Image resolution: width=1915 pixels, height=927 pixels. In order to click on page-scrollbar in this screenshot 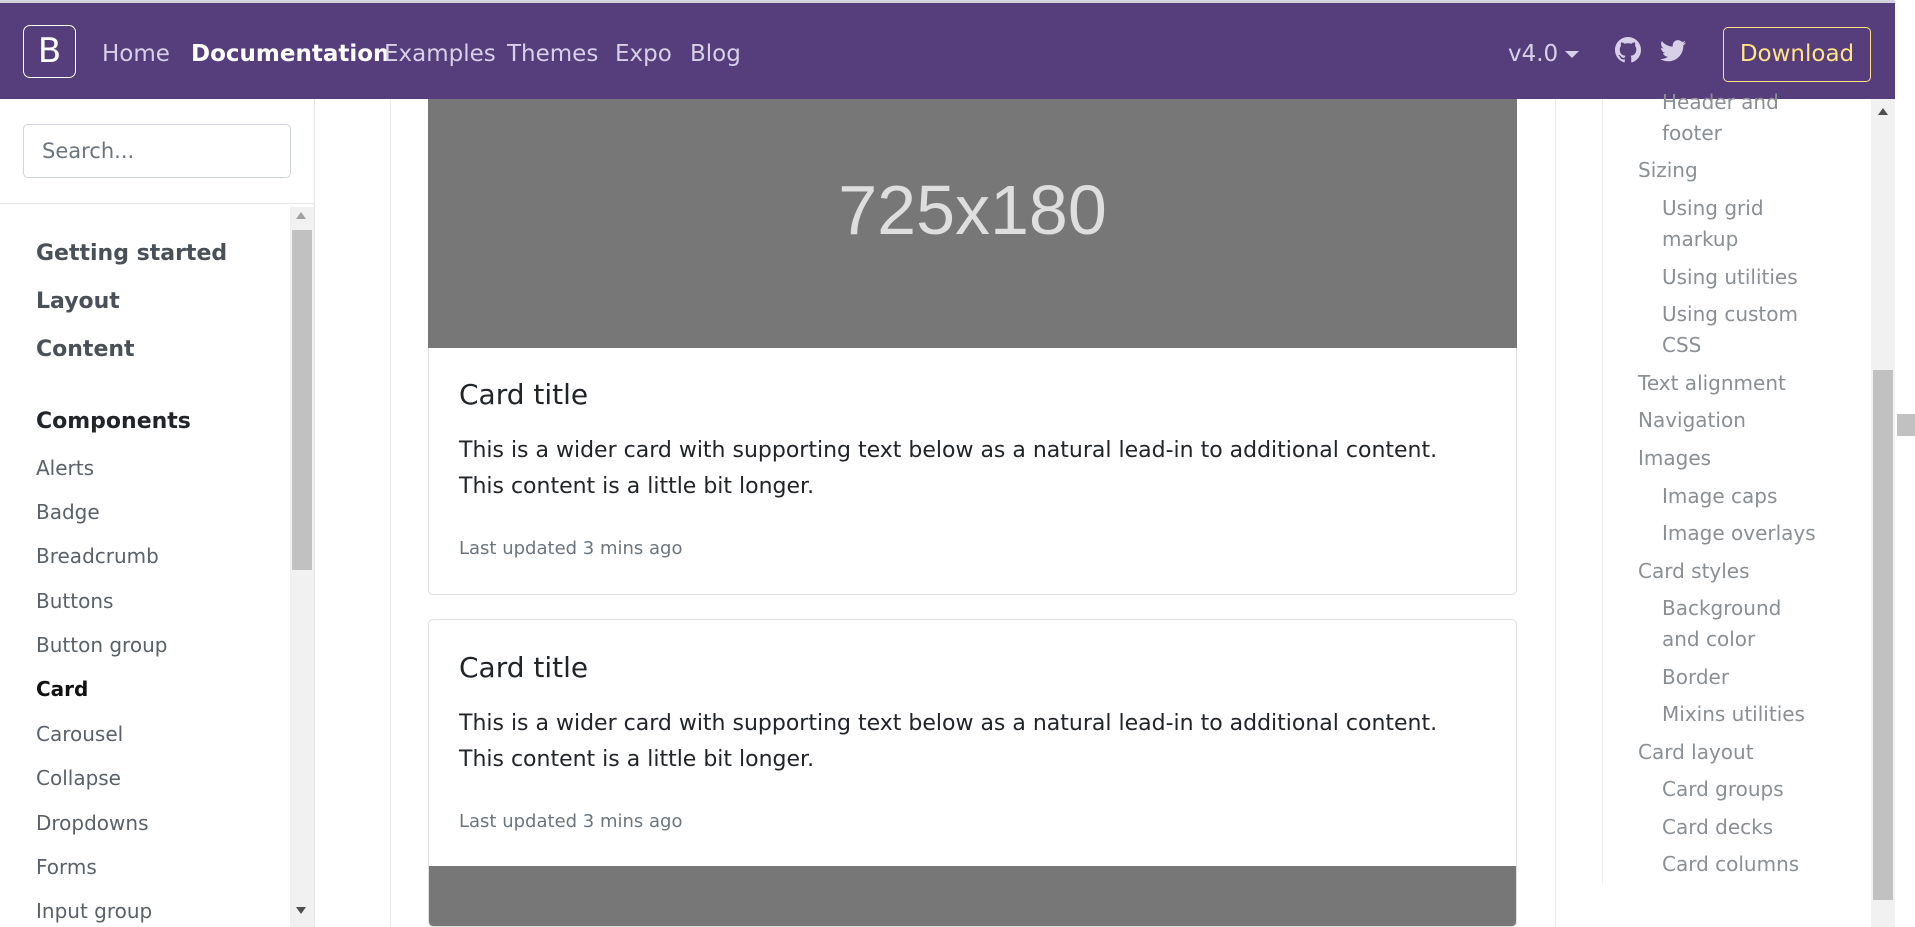, I will do `click(1905, 463)`.